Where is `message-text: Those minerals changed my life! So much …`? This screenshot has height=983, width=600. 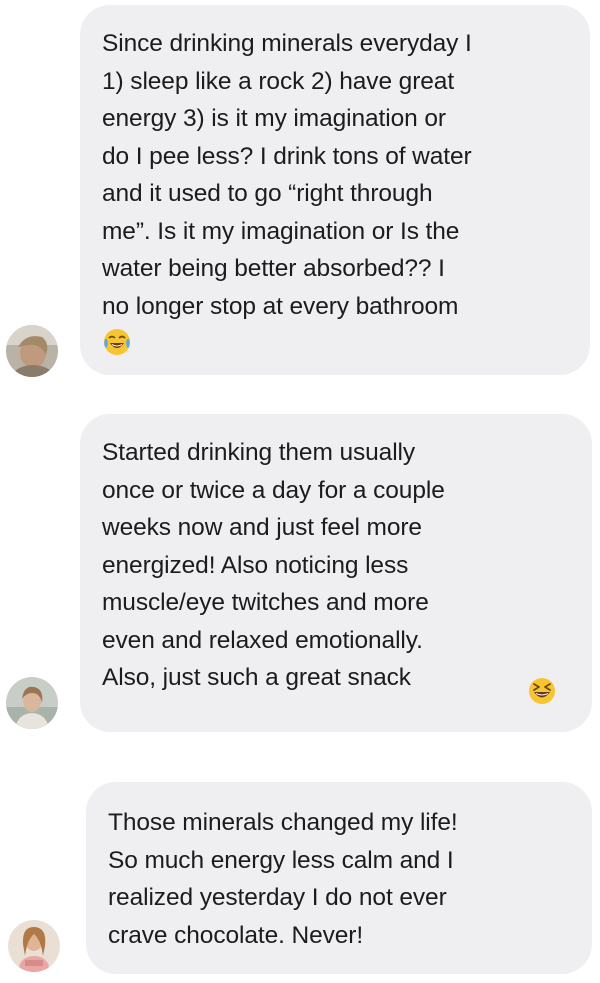
message-text: Those minerals changed my life! So much … is located at coordinates (283, 879).